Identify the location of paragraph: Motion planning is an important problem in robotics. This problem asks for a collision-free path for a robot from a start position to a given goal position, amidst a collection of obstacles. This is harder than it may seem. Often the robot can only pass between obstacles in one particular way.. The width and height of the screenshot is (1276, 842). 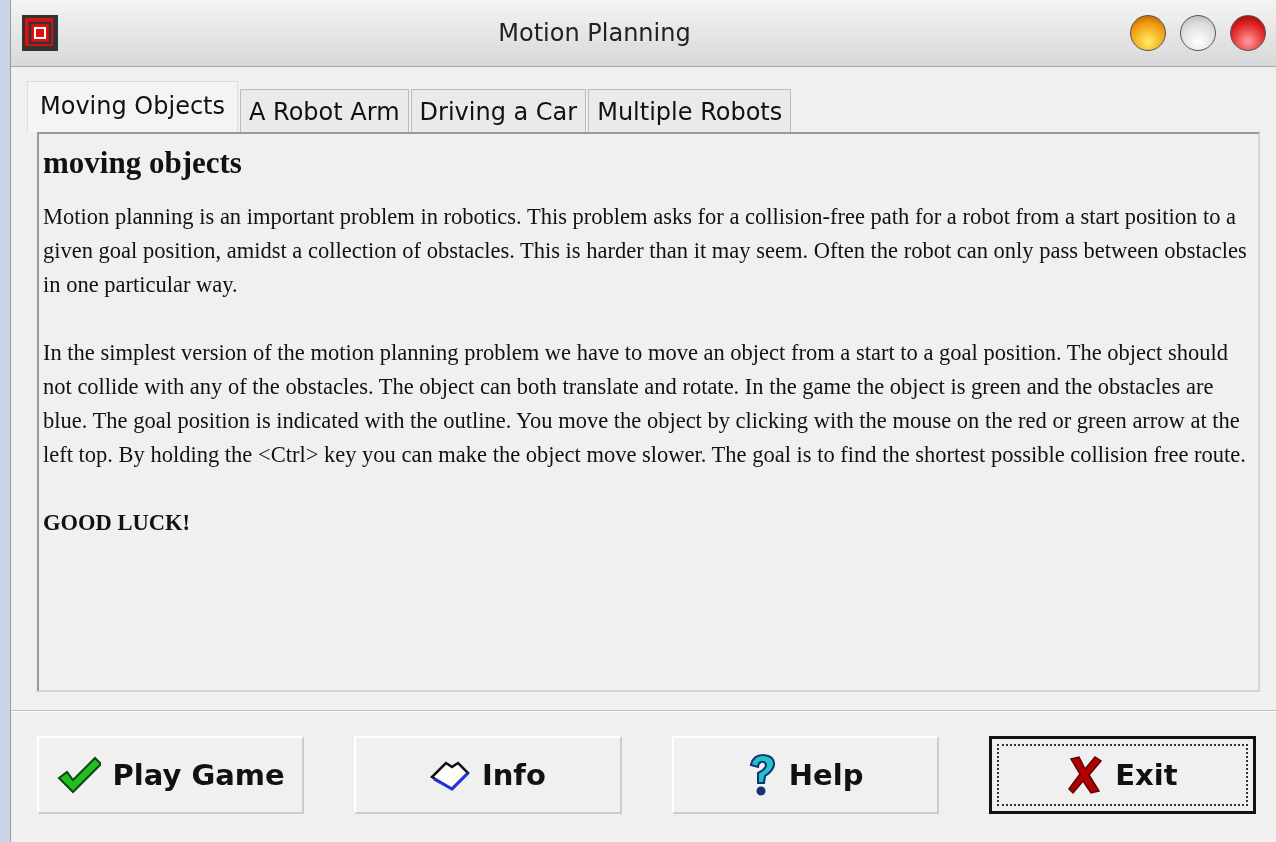
(645, 251).